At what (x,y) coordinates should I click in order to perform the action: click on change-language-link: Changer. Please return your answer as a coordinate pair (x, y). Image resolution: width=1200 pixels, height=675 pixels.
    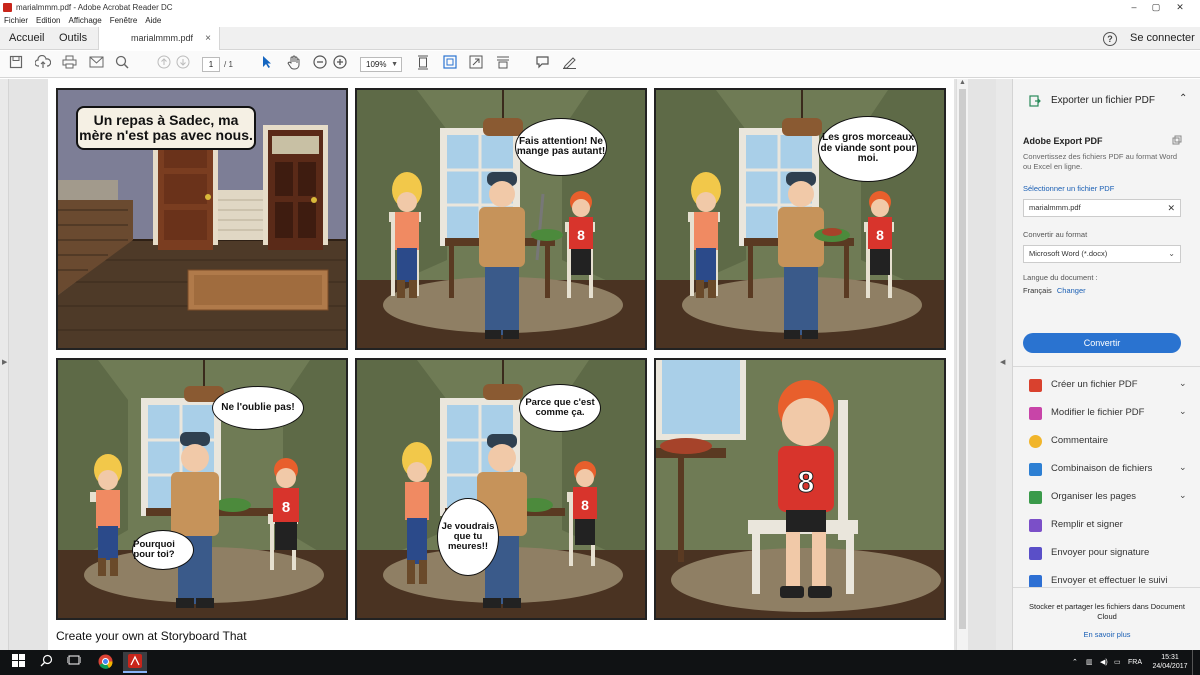
    Looking at the image, I should click on (1071, 290).